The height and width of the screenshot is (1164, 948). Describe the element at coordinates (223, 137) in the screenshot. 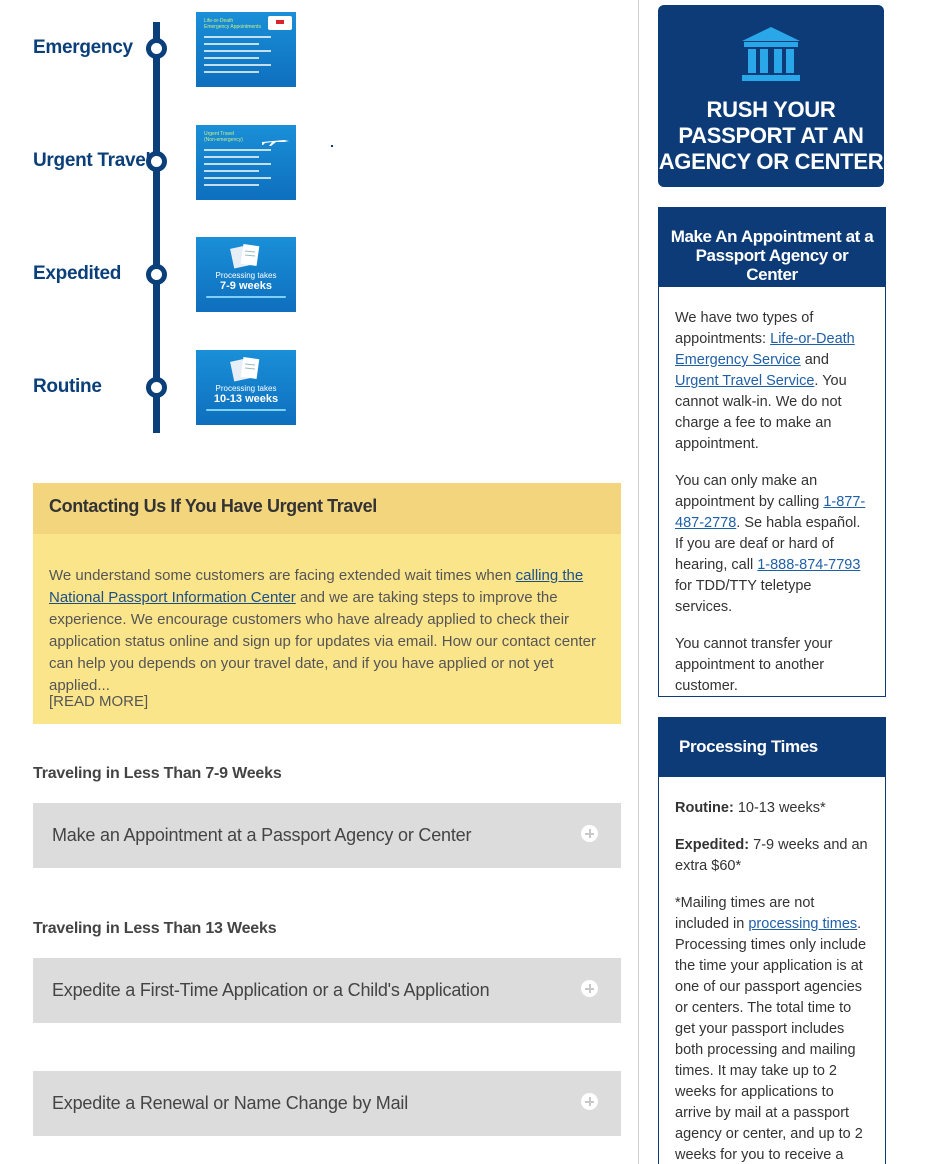

I see `card-title: Urgent Travel (Non-emergency)` at that location.